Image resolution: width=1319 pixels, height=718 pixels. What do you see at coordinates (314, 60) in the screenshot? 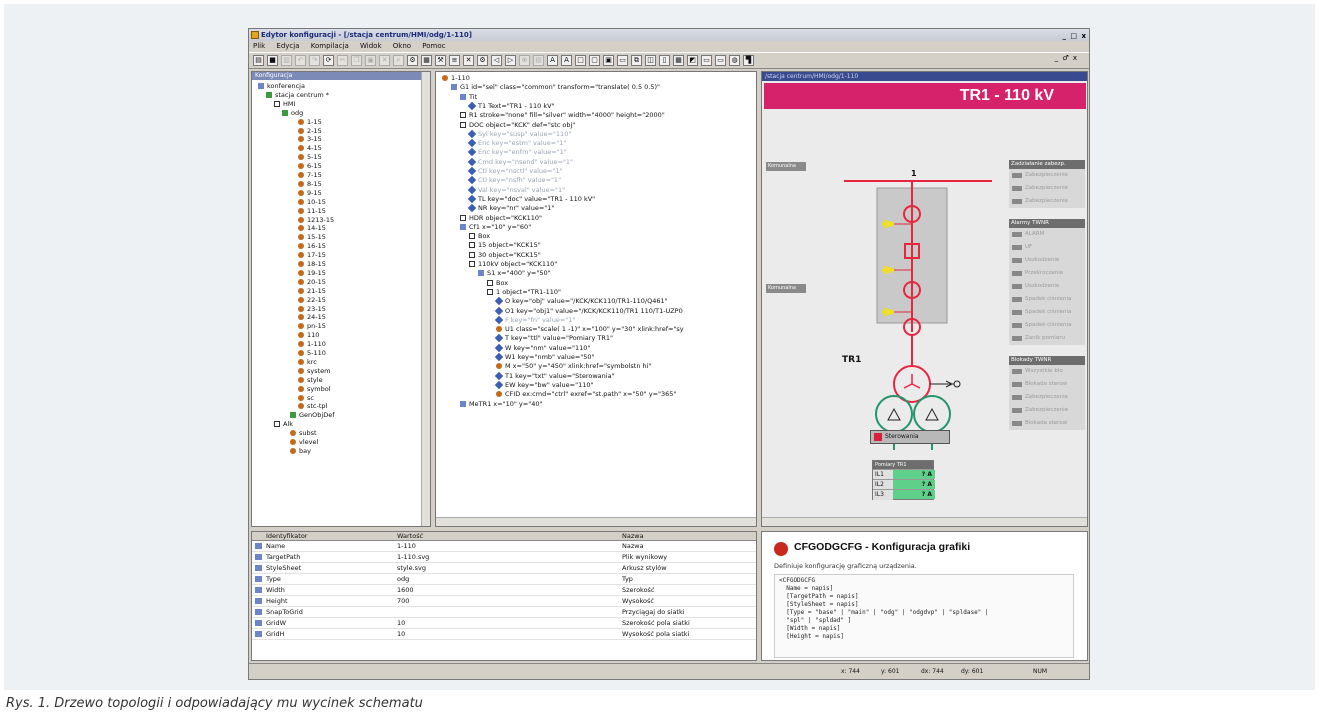
I see `redo-icon: ↷` at bounding box center [314, 60].